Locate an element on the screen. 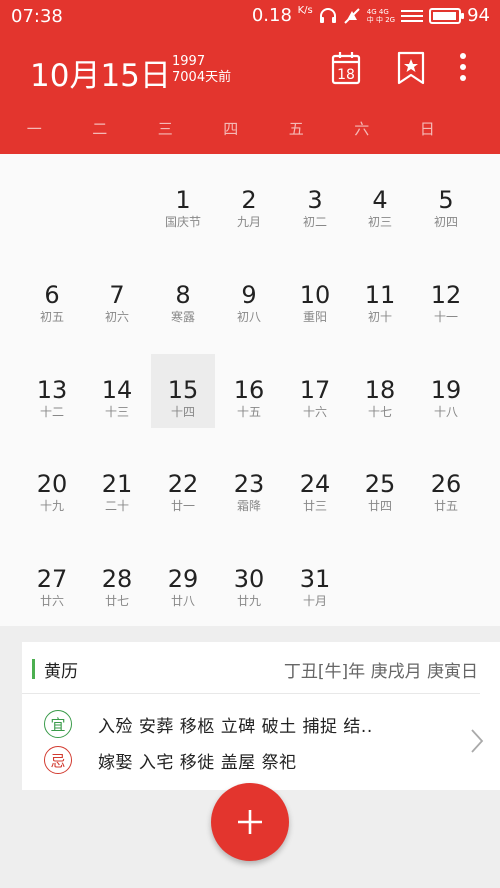 This screenshot has width=500, height=888. day-number: 18 is located at coordinates (380, 390).